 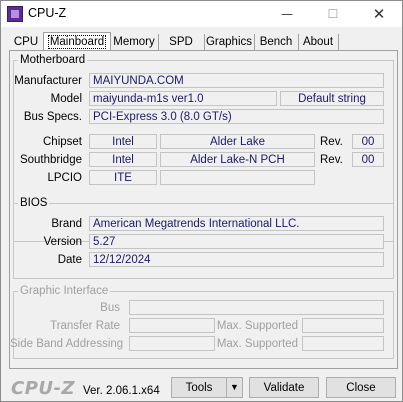 I want to click on chipset-label: Chipset, so click(x=62, y=142).